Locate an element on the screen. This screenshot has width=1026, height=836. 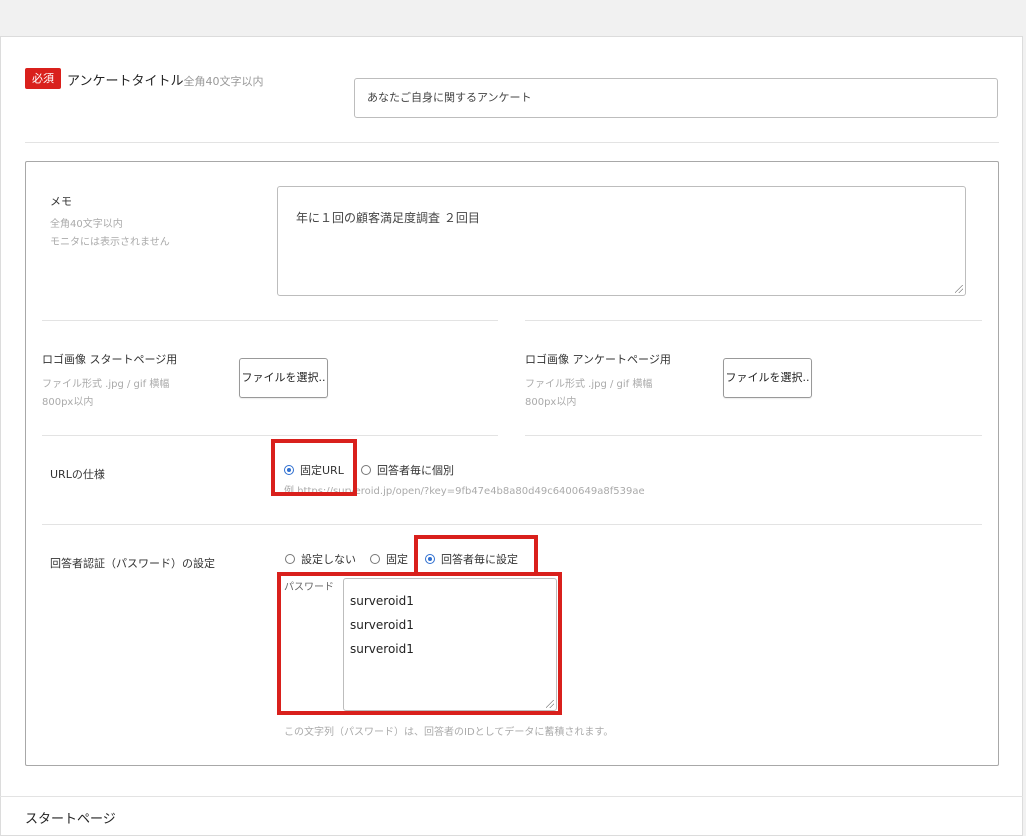
memo-value: 年に１回の顧客満足度調査 ２回目 is located at coordinates (388, 218).